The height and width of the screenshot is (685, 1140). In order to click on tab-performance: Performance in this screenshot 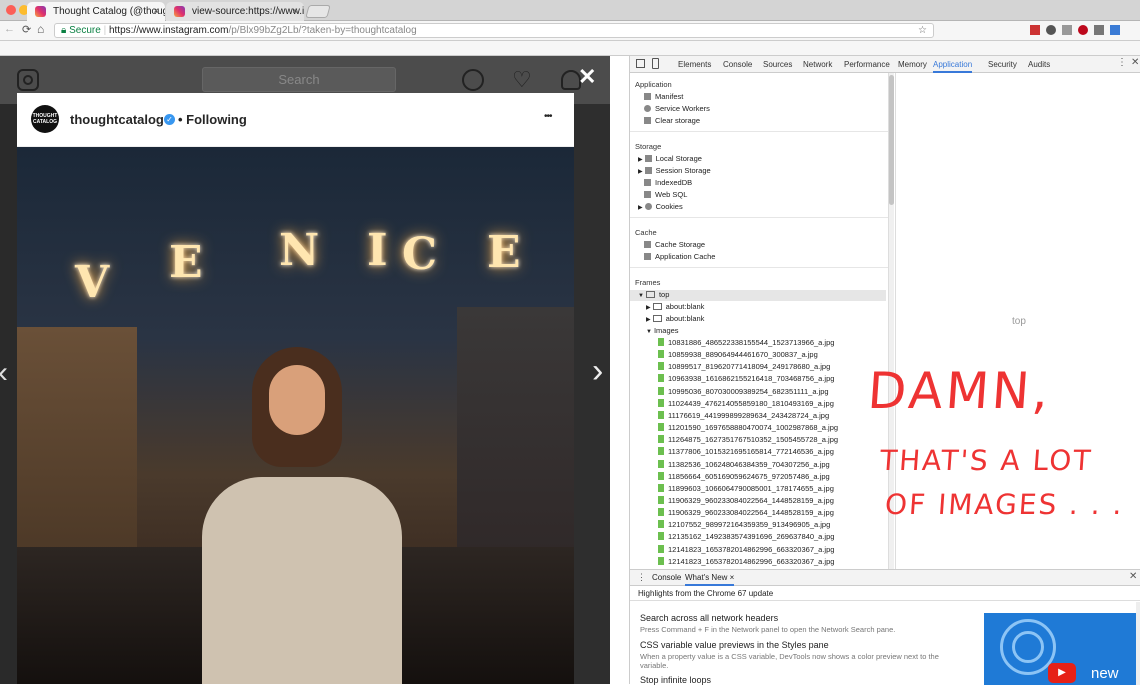, I will do `click(867, 64)`.